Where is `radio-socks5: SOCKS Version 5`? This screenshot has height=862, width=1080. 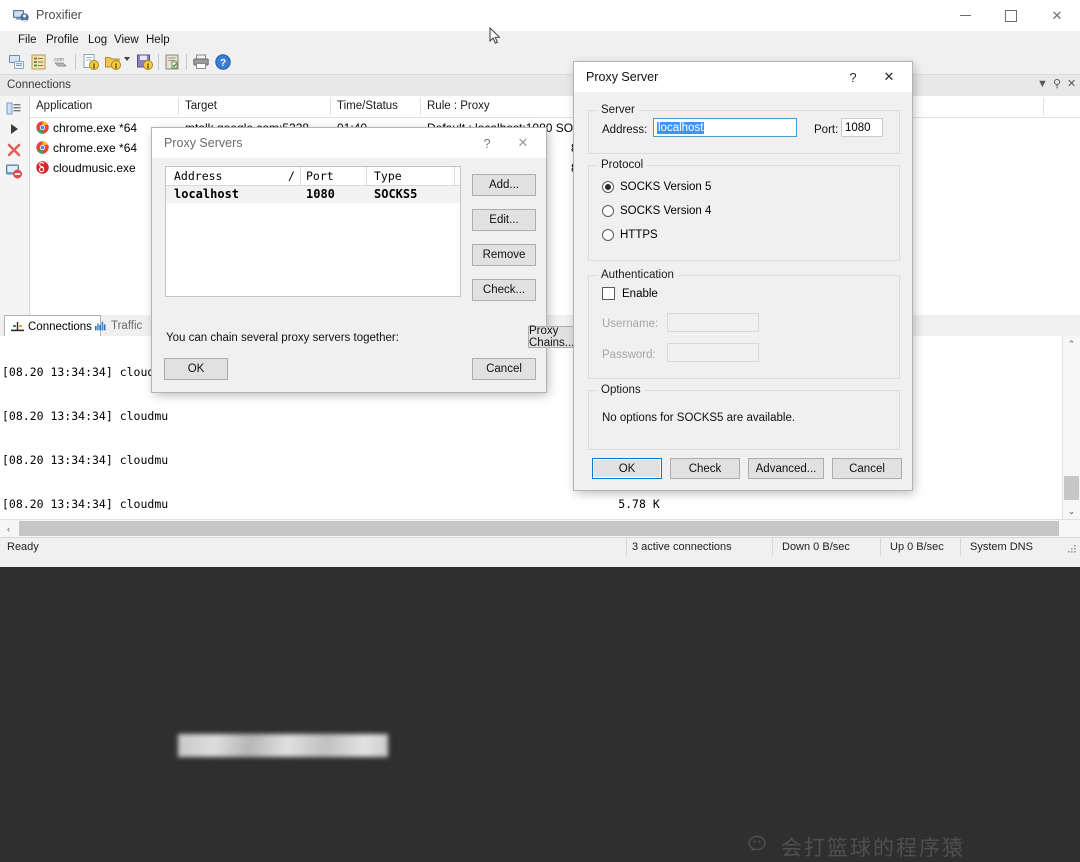 radio-socks5: SOCKS Version 5 is located at coordinates (656, 187).